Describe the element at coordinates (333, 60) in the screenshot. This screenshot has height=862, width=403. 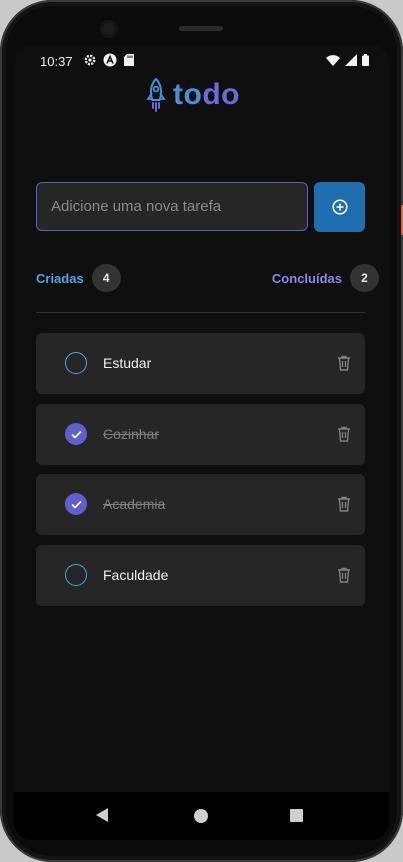
I see `wifi-icon` at that location.